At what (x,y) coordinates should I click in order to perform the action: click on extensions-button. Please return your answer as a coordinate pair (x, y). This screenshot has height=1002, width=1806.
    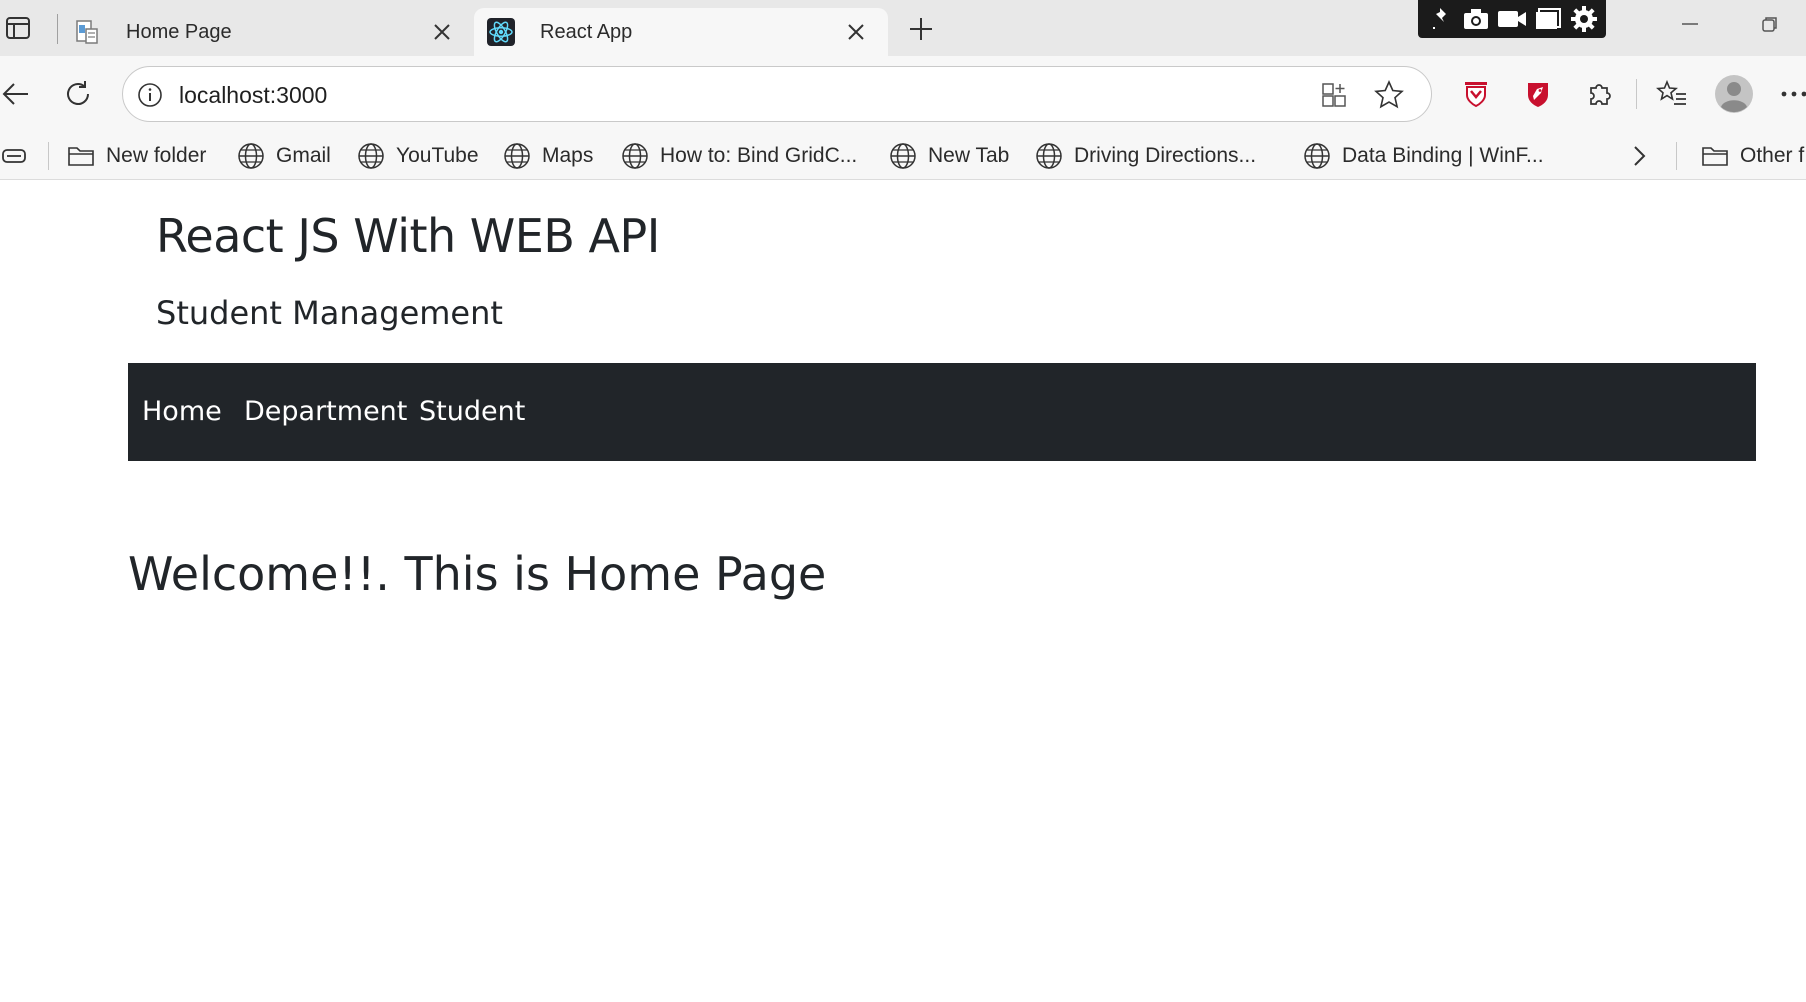
    Looking at the image, I should click on (1600, 94).